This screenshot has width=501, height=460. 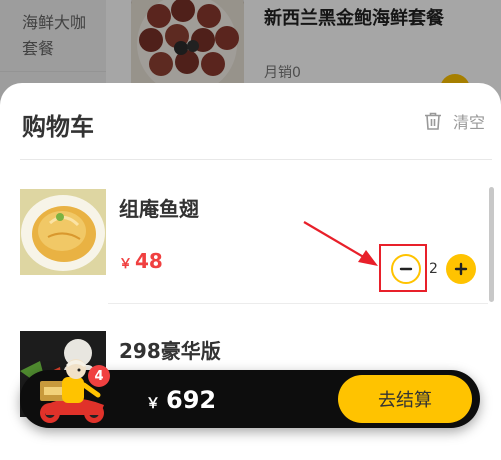 I want to click on item-price-currency: ￥, so click(x=126, y=264).